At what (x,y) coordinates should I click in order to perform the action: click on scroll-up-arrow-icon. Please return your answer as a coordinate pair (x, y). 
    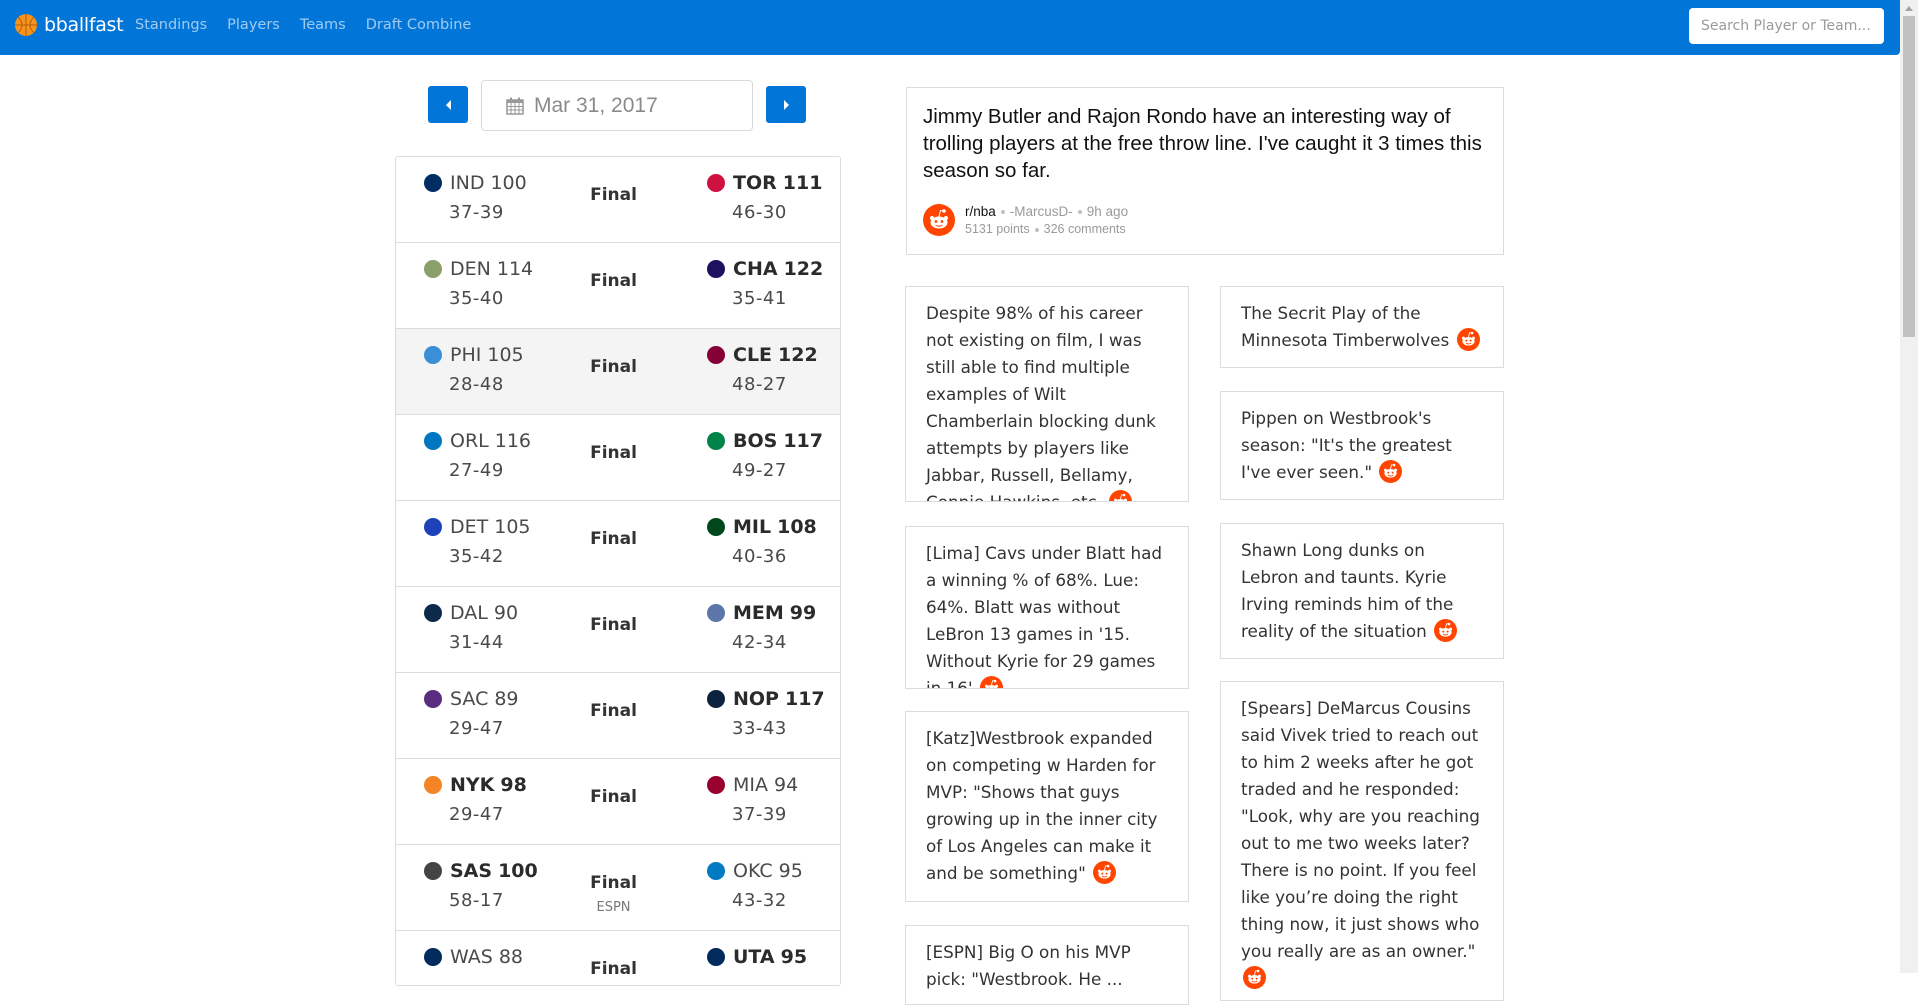
    Looking at the image, I should click on (1909, 8).